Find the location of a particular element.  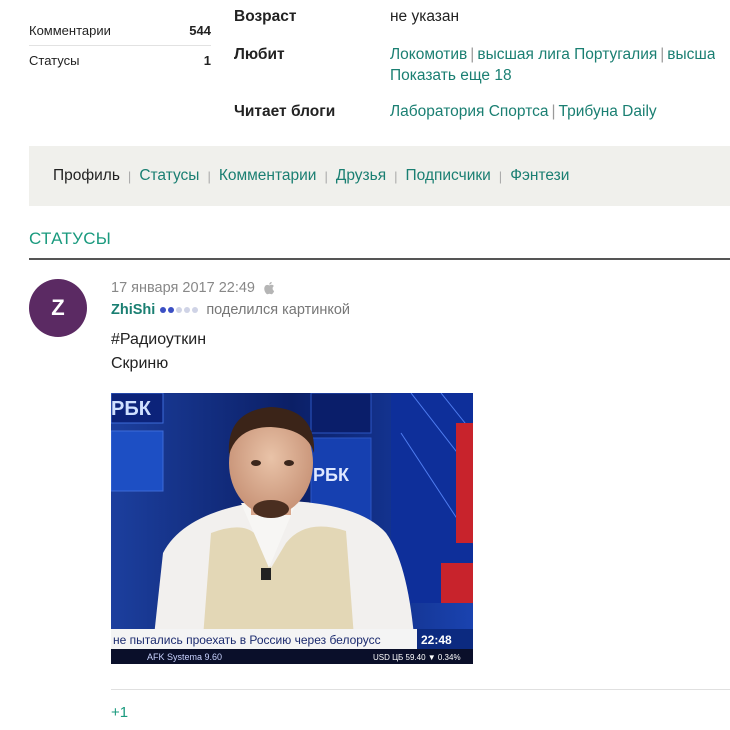

post-body: Скриню is located at coordinates (140, 363).